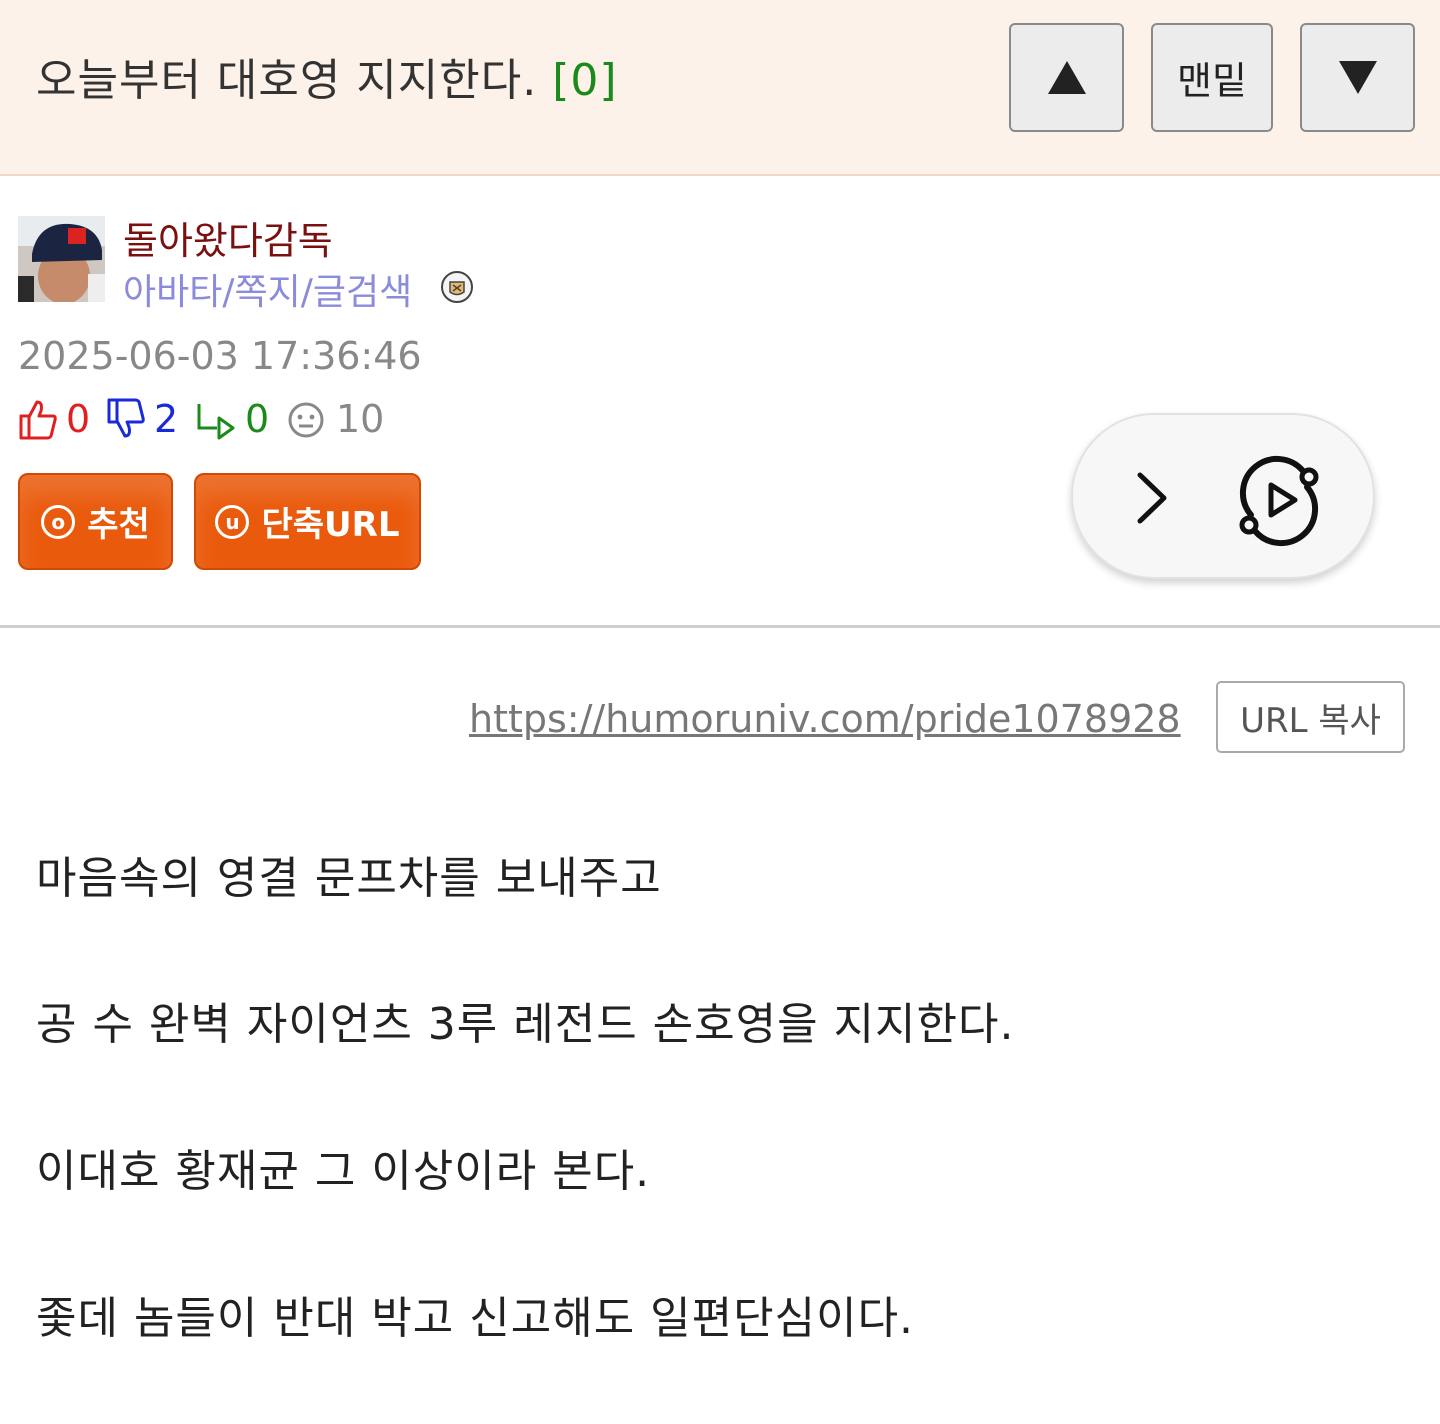  Describe the element at coordinates (335, 419) in the screenshot. I see `view-stat: 10` at that location.